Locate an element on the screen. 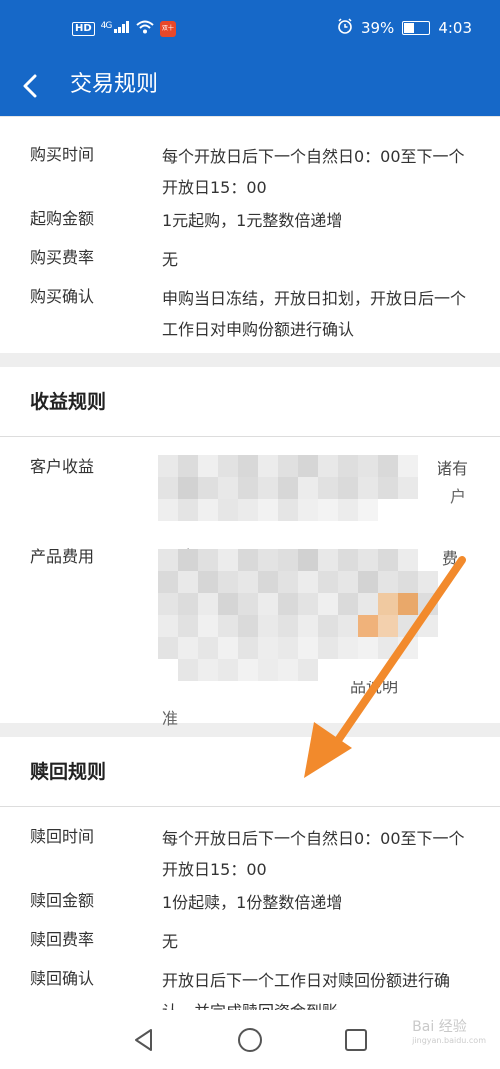 The width and height of the screenshot is (500, 1069). page-title: 交易规则 is located at coordinates (114, 84).